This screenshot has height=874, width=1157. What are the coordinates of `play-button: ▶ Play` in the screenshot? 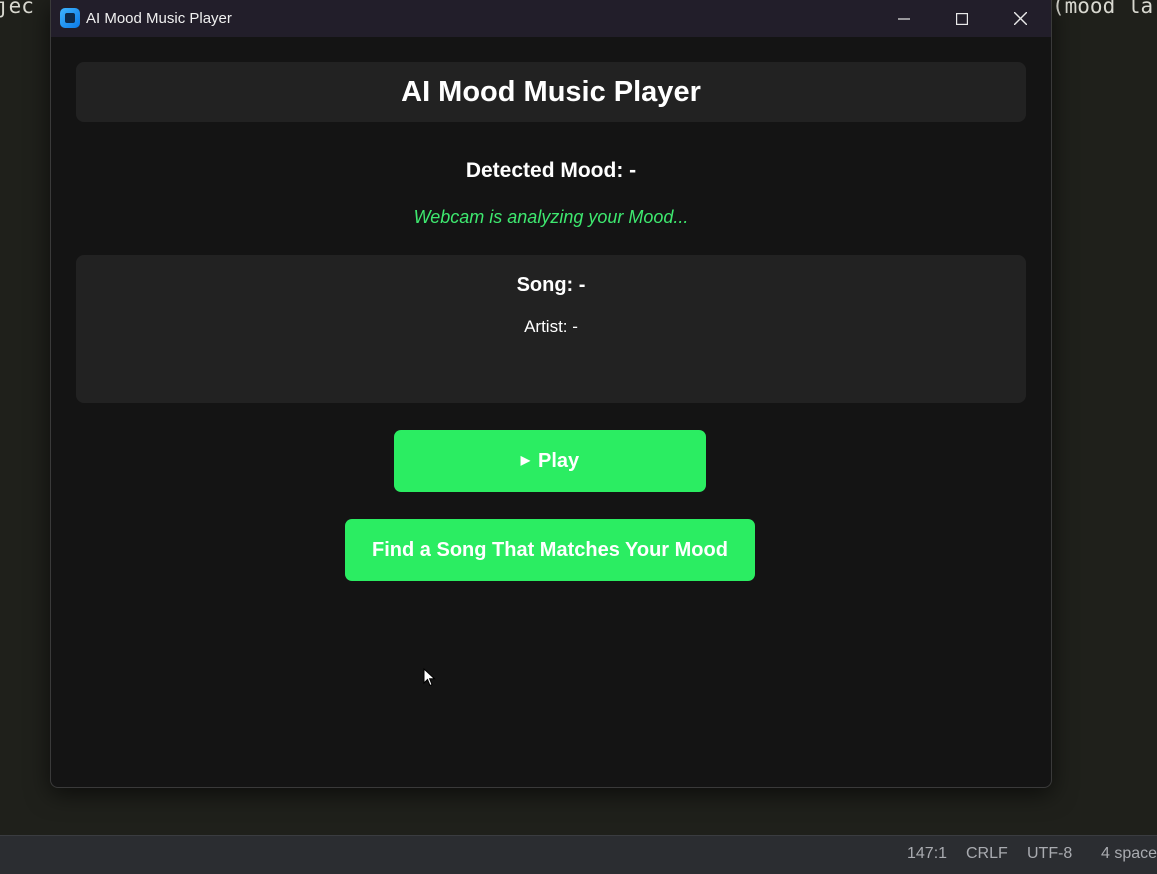 It's located at (550, 461).